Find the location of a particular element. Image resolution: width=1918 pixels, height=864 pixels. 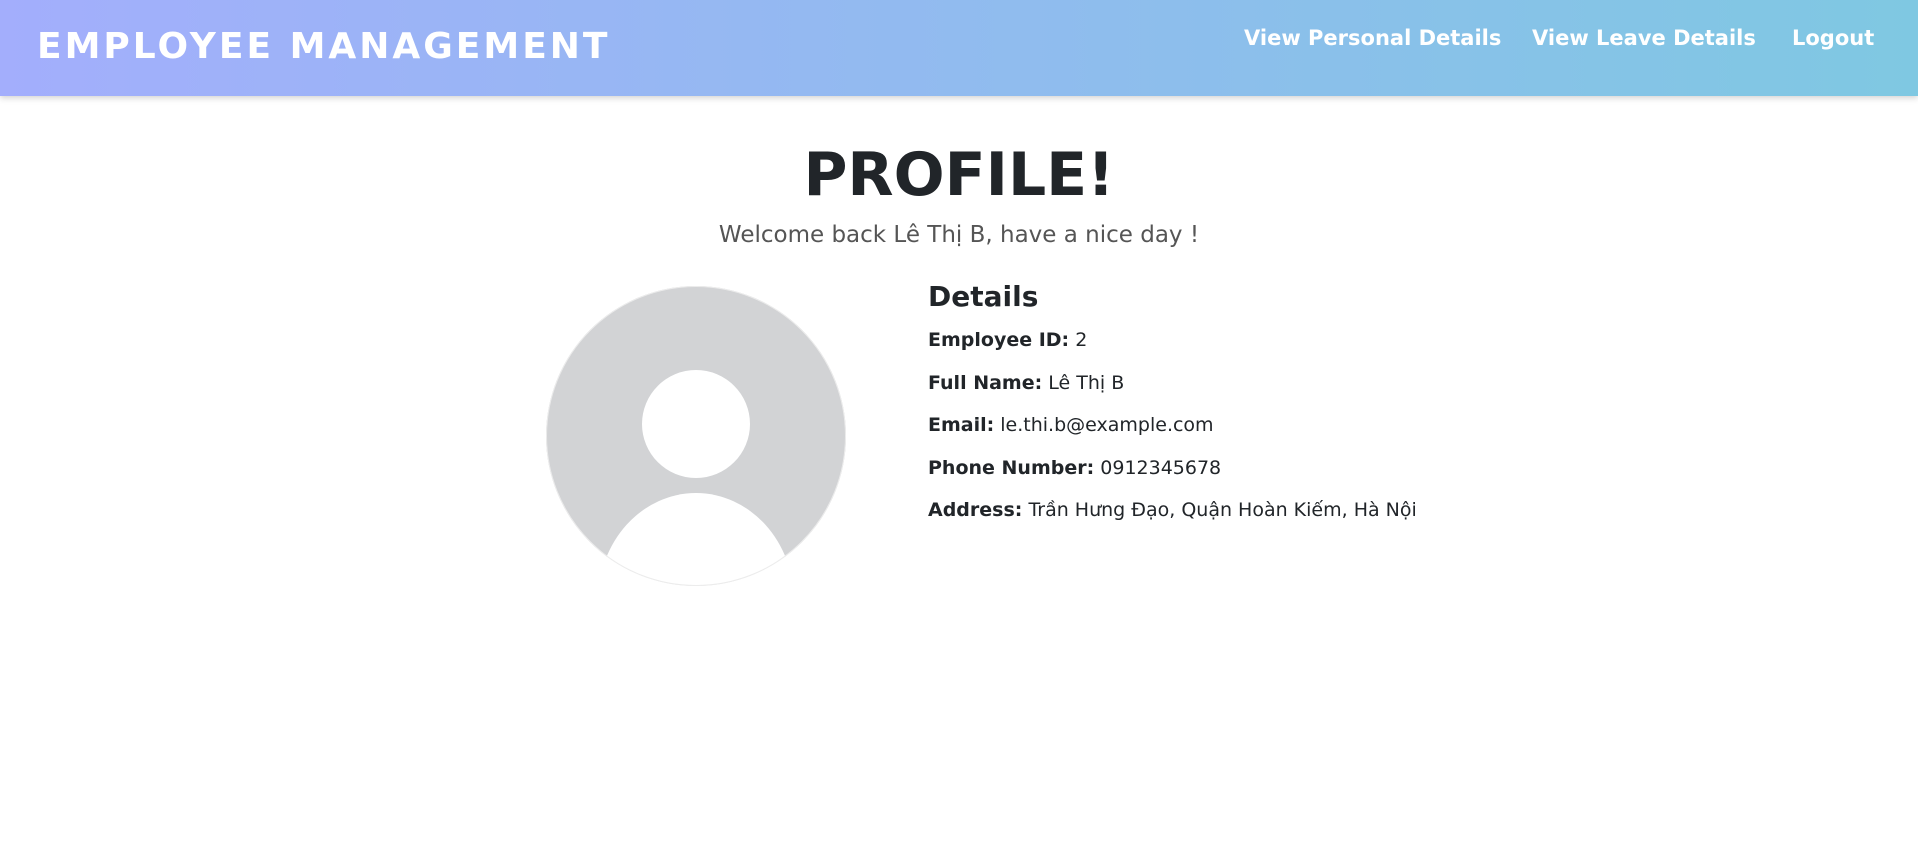

nav-view-personal-details: View Personal Details is located at coordinates (1372, 38).